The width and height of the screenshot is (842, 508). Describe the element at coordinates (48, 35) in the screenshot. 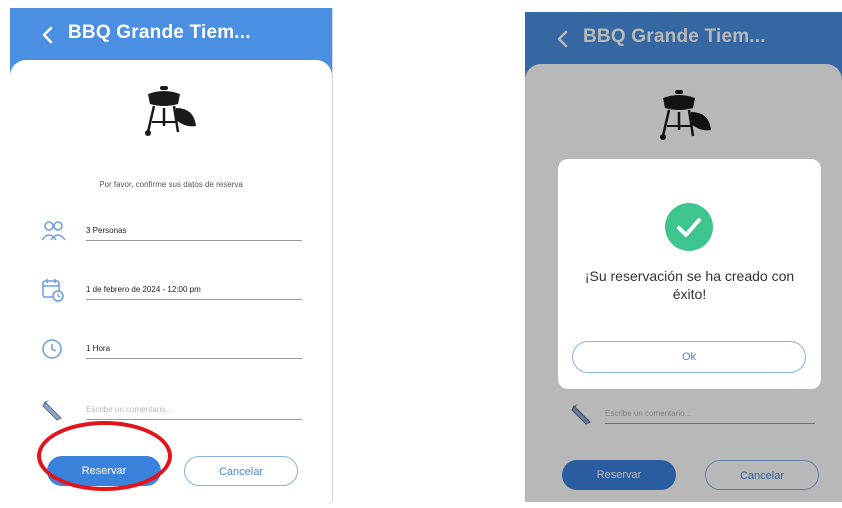

I see `chevron-left-icon` at that location.